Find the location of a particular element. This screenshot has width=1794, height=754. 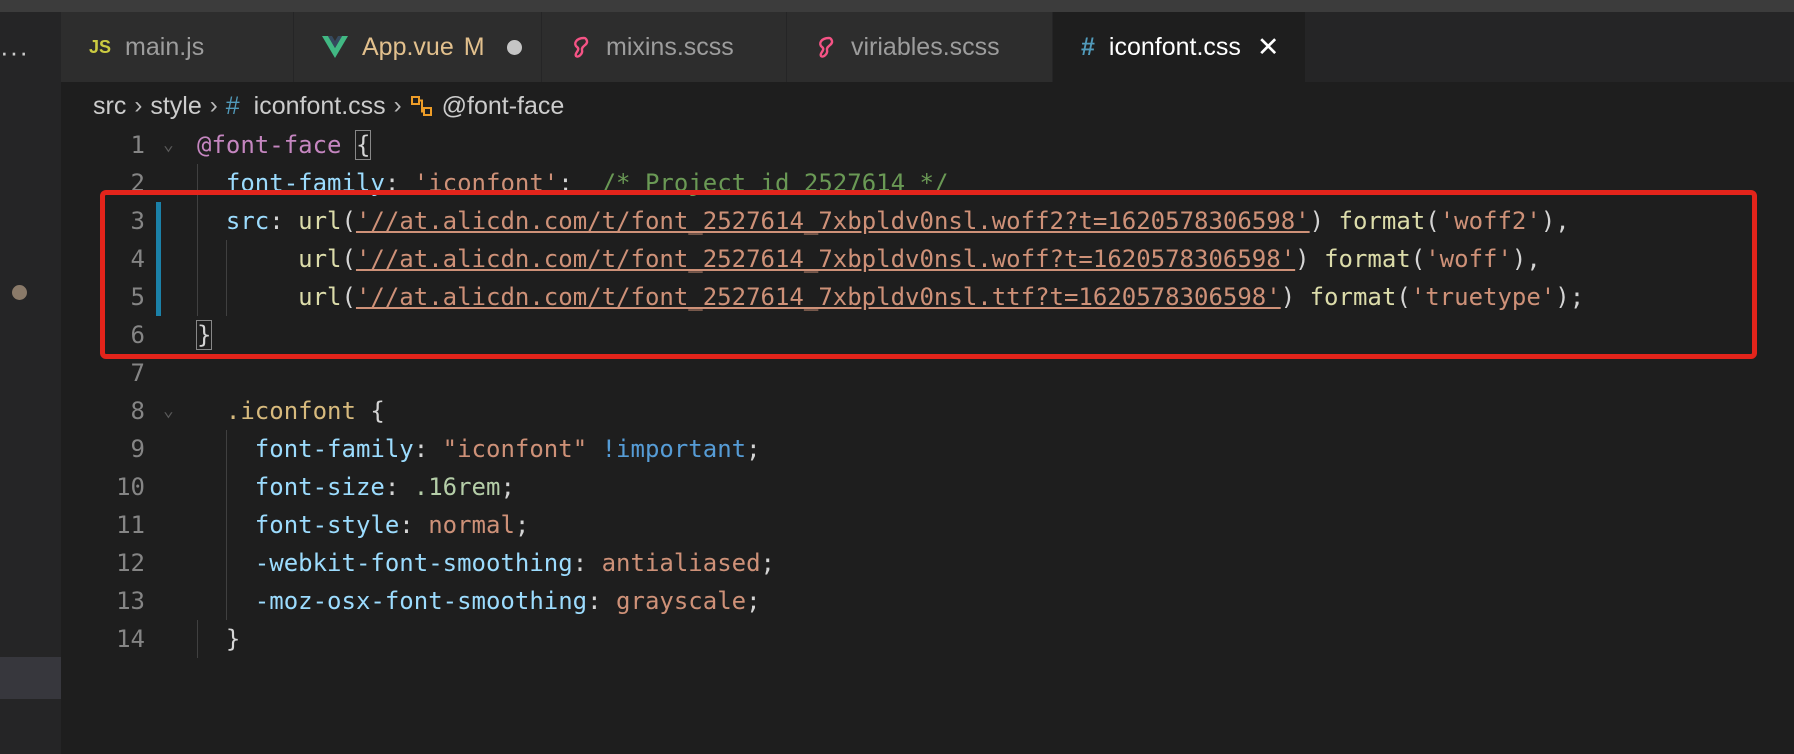

tab-label: App.vue is located at coordinates (408, 46).